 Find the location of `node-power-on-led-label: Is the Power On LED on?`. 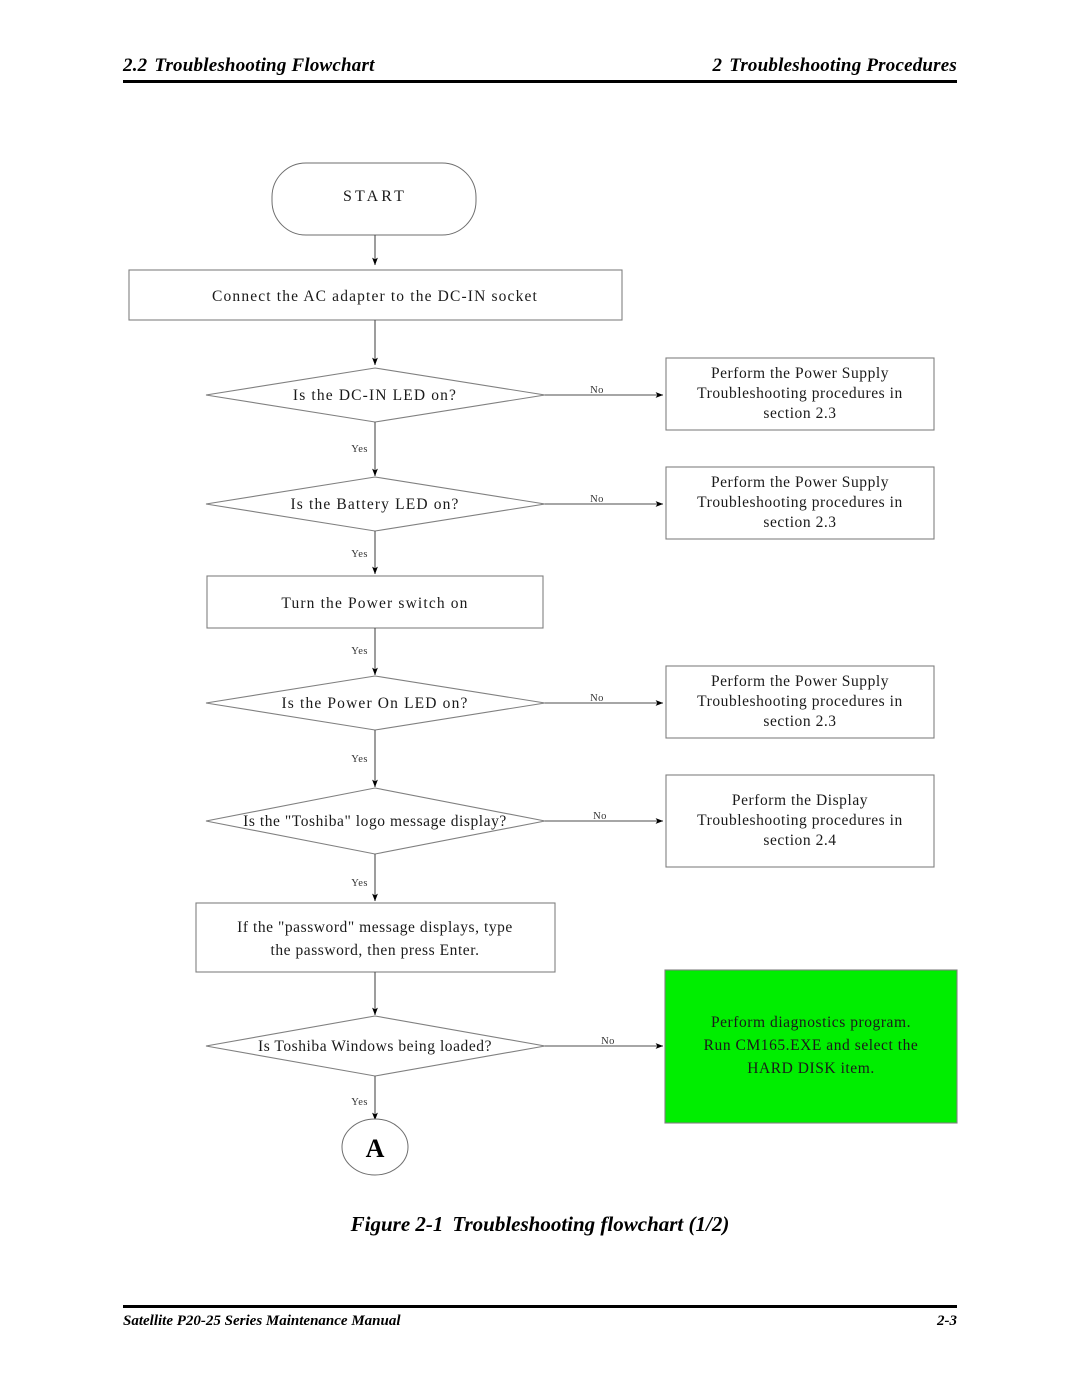

node-power-on-led-label: Is the Power On LED on? is located at coordinates (374, 703).